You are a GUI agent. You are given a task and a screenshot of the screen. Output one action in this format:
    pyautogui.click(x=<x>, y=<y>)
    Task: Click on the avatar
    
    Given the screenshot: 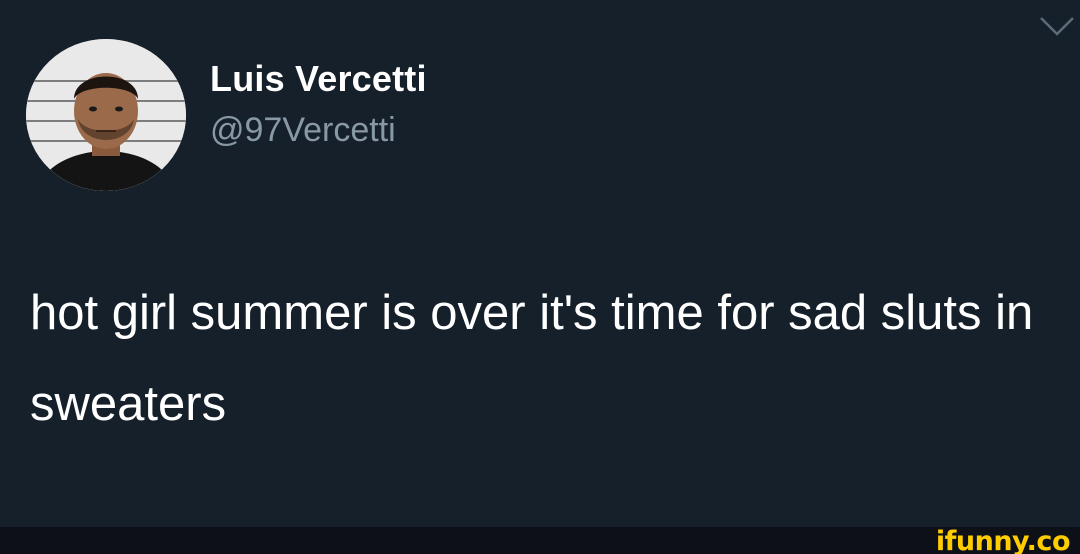 What is the action you would take?
    pyautogui.click(x=106, y=115)
    